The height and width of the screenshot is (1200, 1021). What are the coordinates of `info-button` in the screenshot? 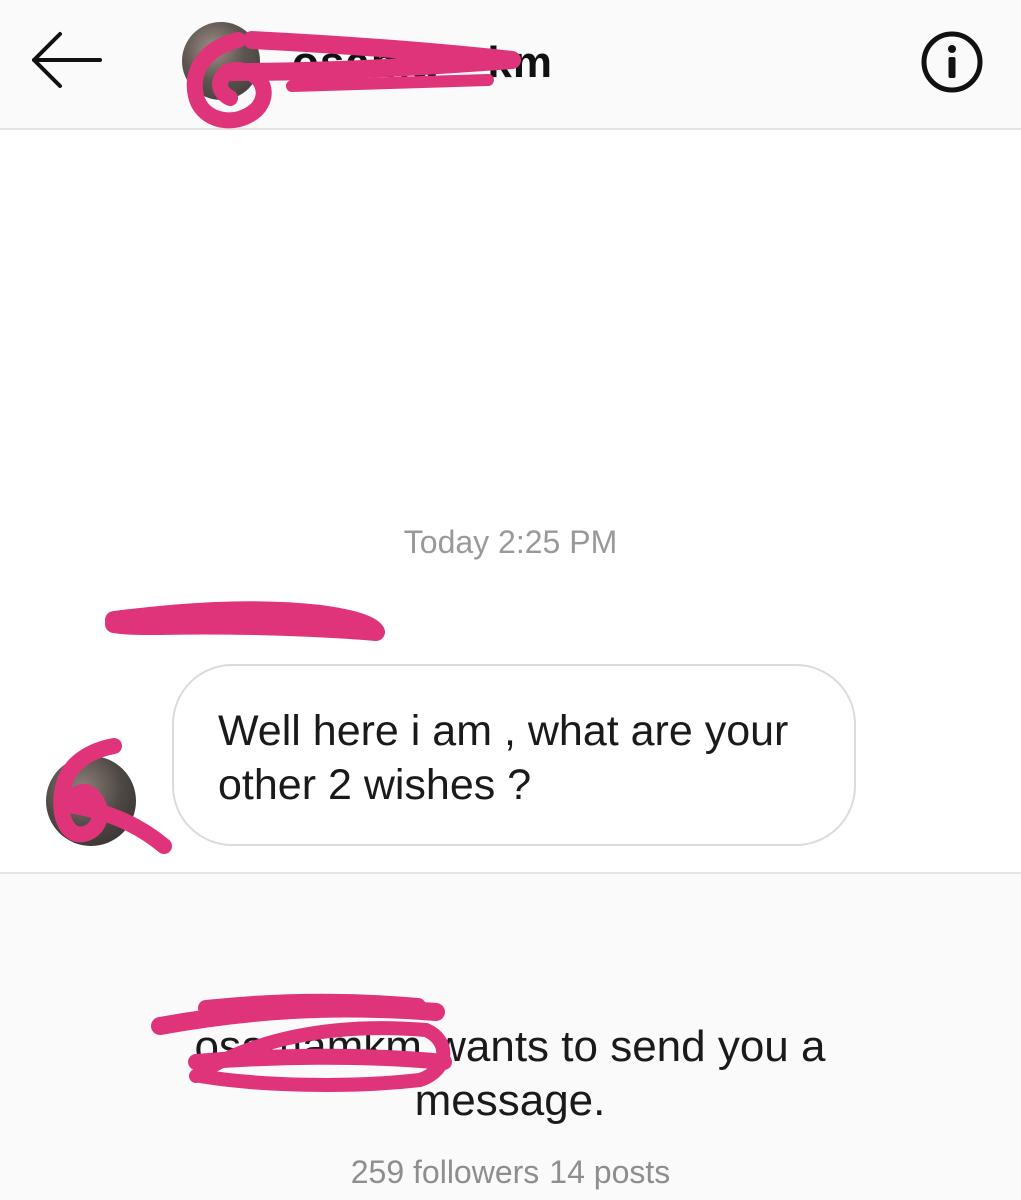 It's located at (952, 62).